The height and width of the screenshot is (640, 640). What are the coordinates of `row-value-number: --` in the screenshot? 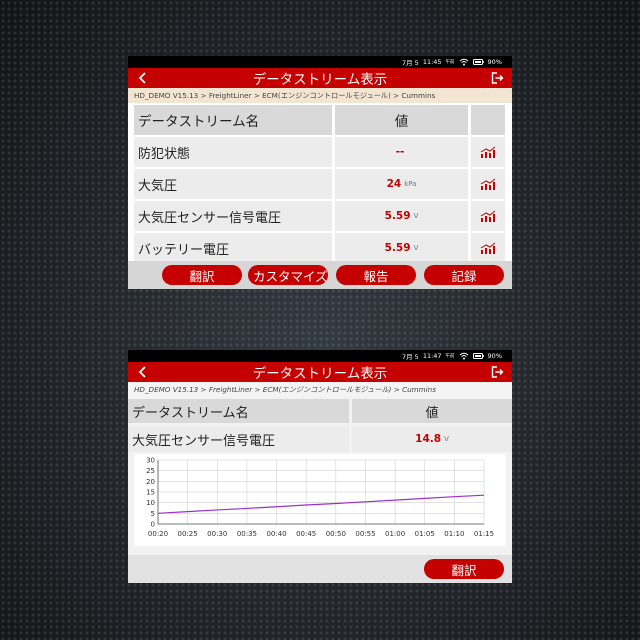 It's located at (400, 152).